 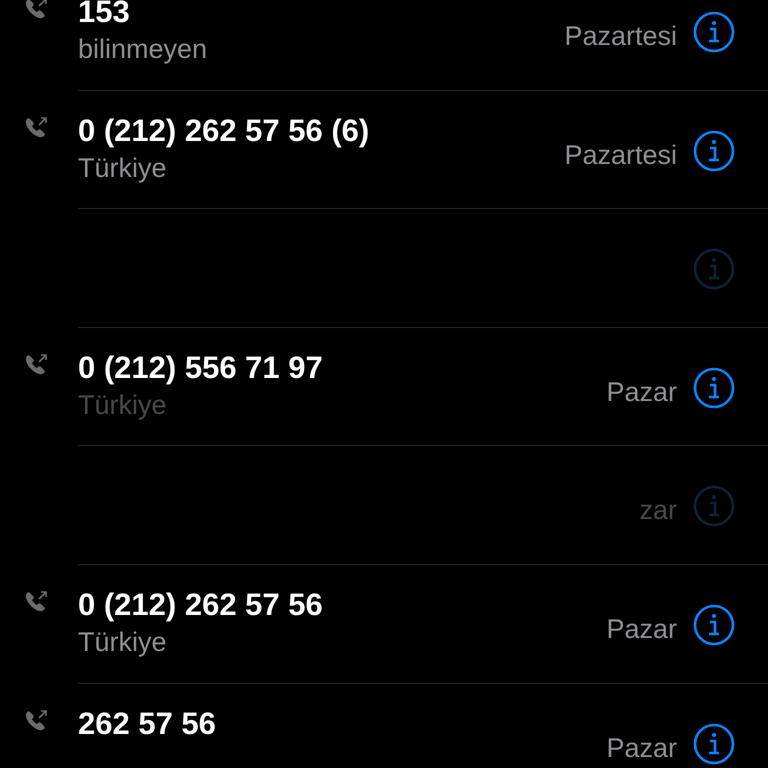 I want to click on call-location: bilinmeyen, so click(x=143, y=49).